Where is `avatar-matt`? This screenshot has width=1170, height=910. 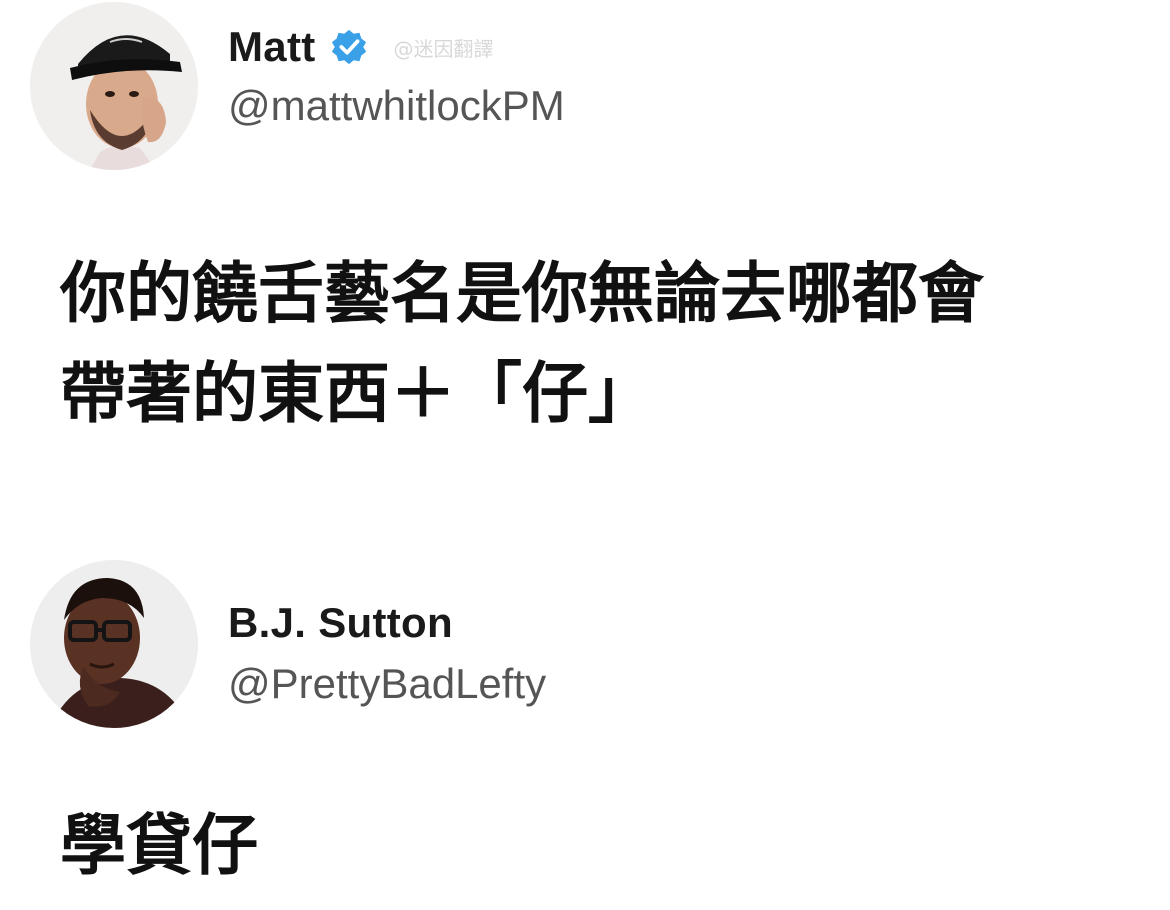
avatar-matt is located at coordinates (114, 86).